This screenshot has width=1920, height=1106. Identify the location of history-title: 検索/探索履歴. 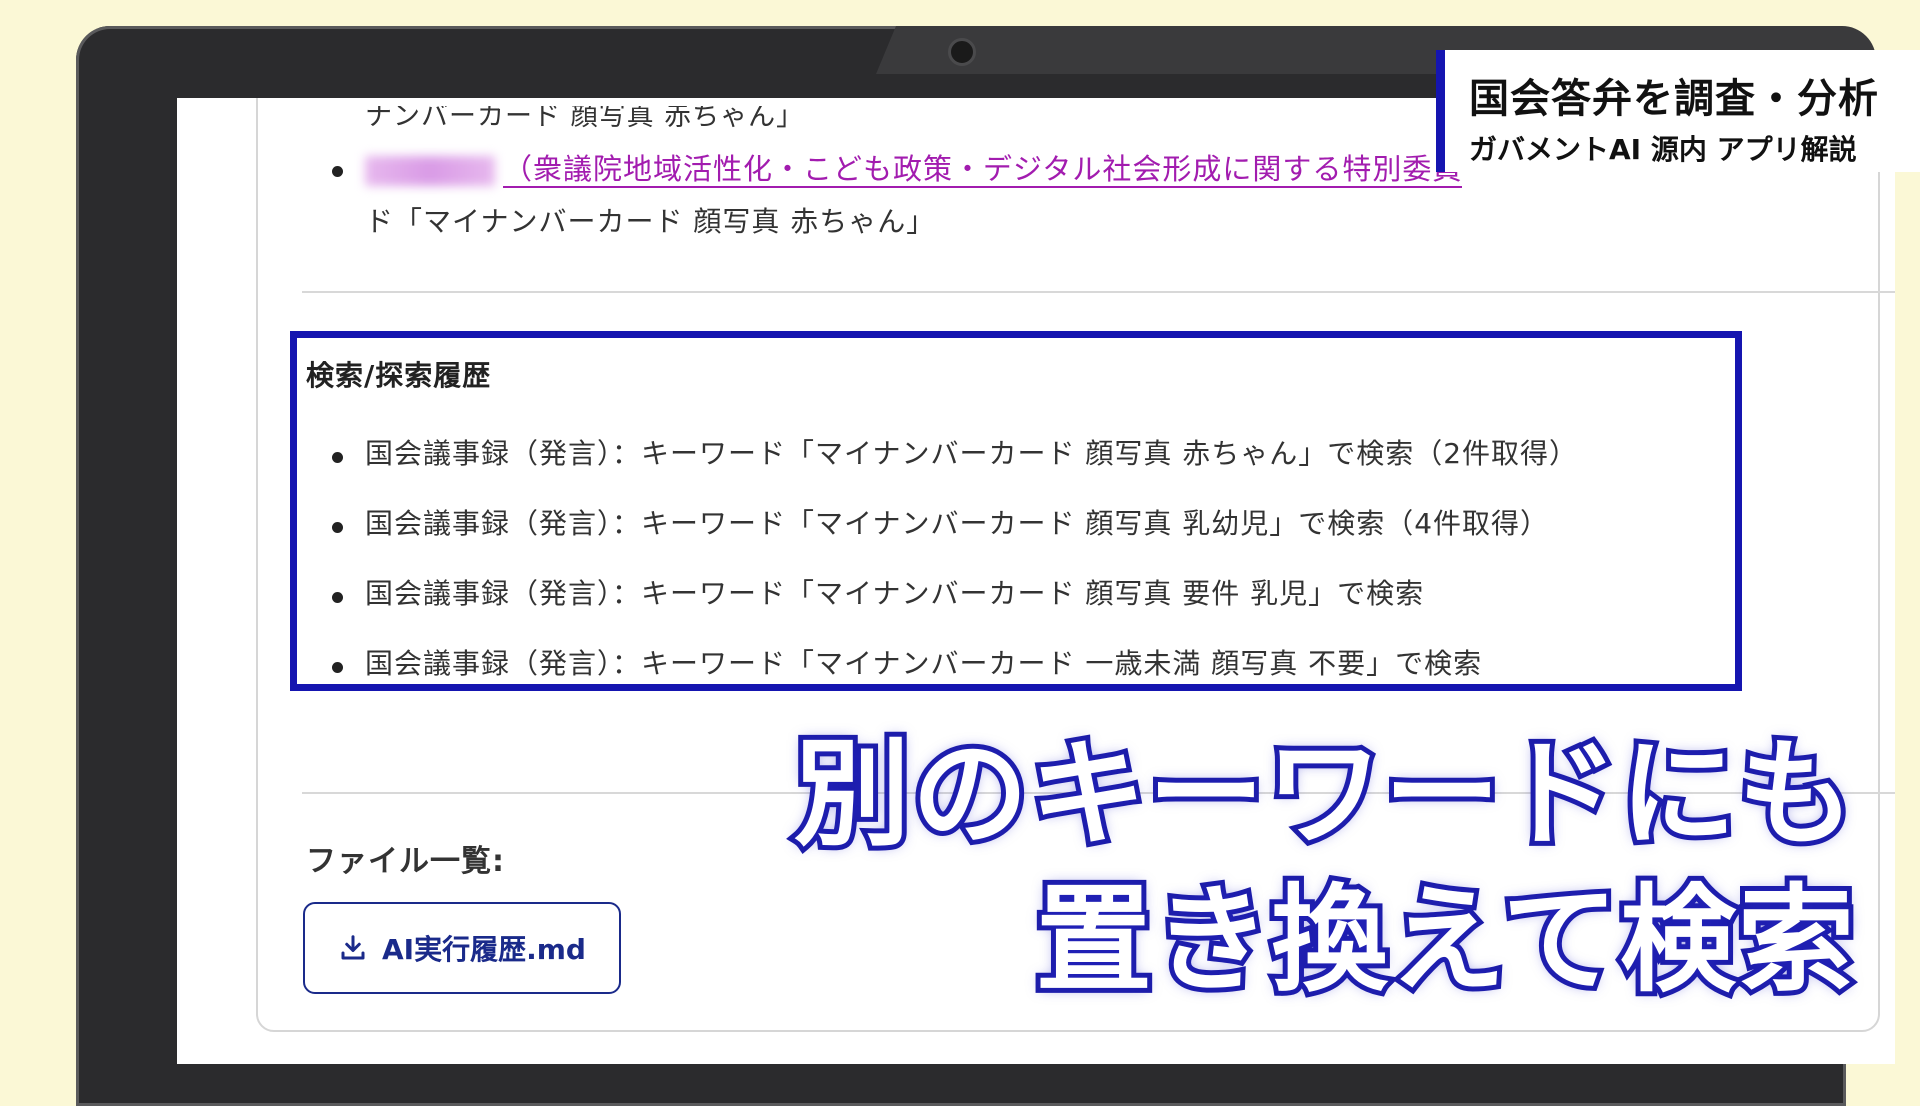
(399, 375).